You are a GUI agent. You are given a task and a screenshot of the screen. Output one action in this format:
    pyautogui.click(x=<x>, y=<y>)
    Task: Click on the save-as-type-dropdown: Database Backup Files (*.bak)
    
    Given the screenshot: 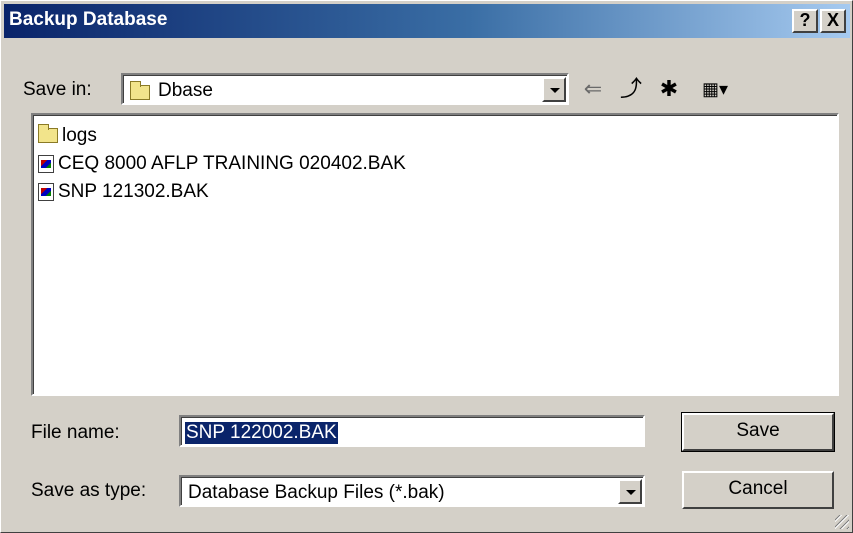 What is the action you would take?
    pyautogui.click(x=412, y=491)
    